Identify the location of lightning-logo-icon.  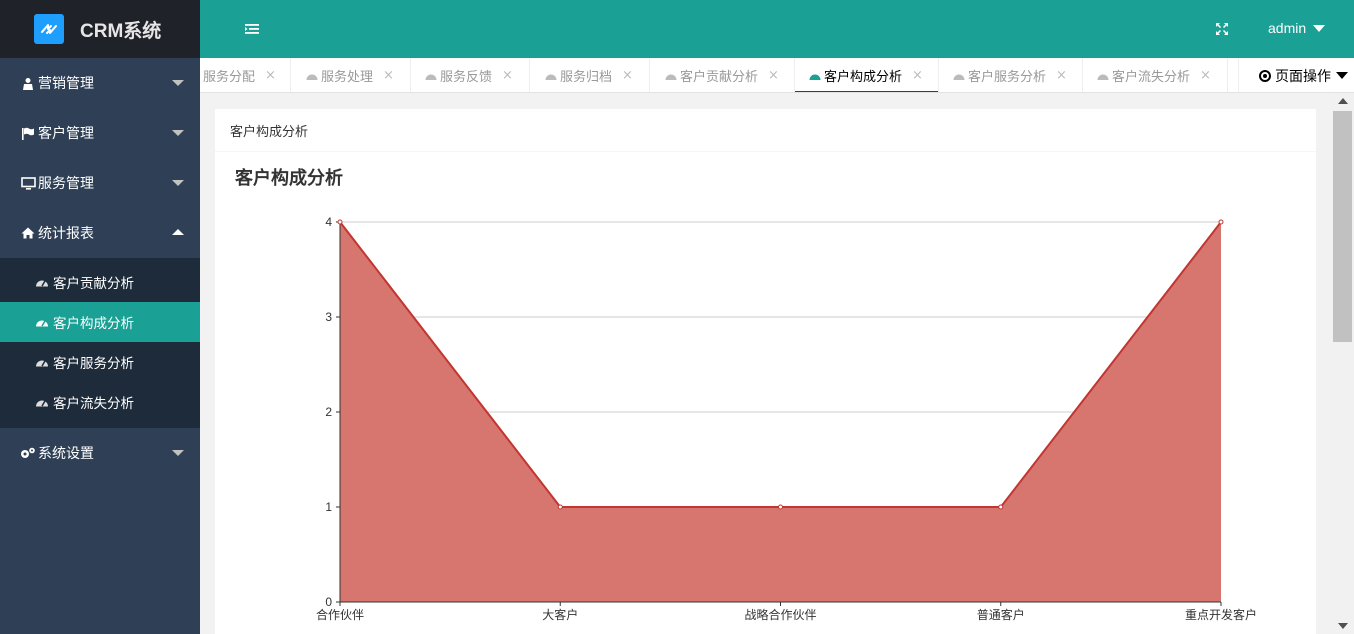
(49, 29).